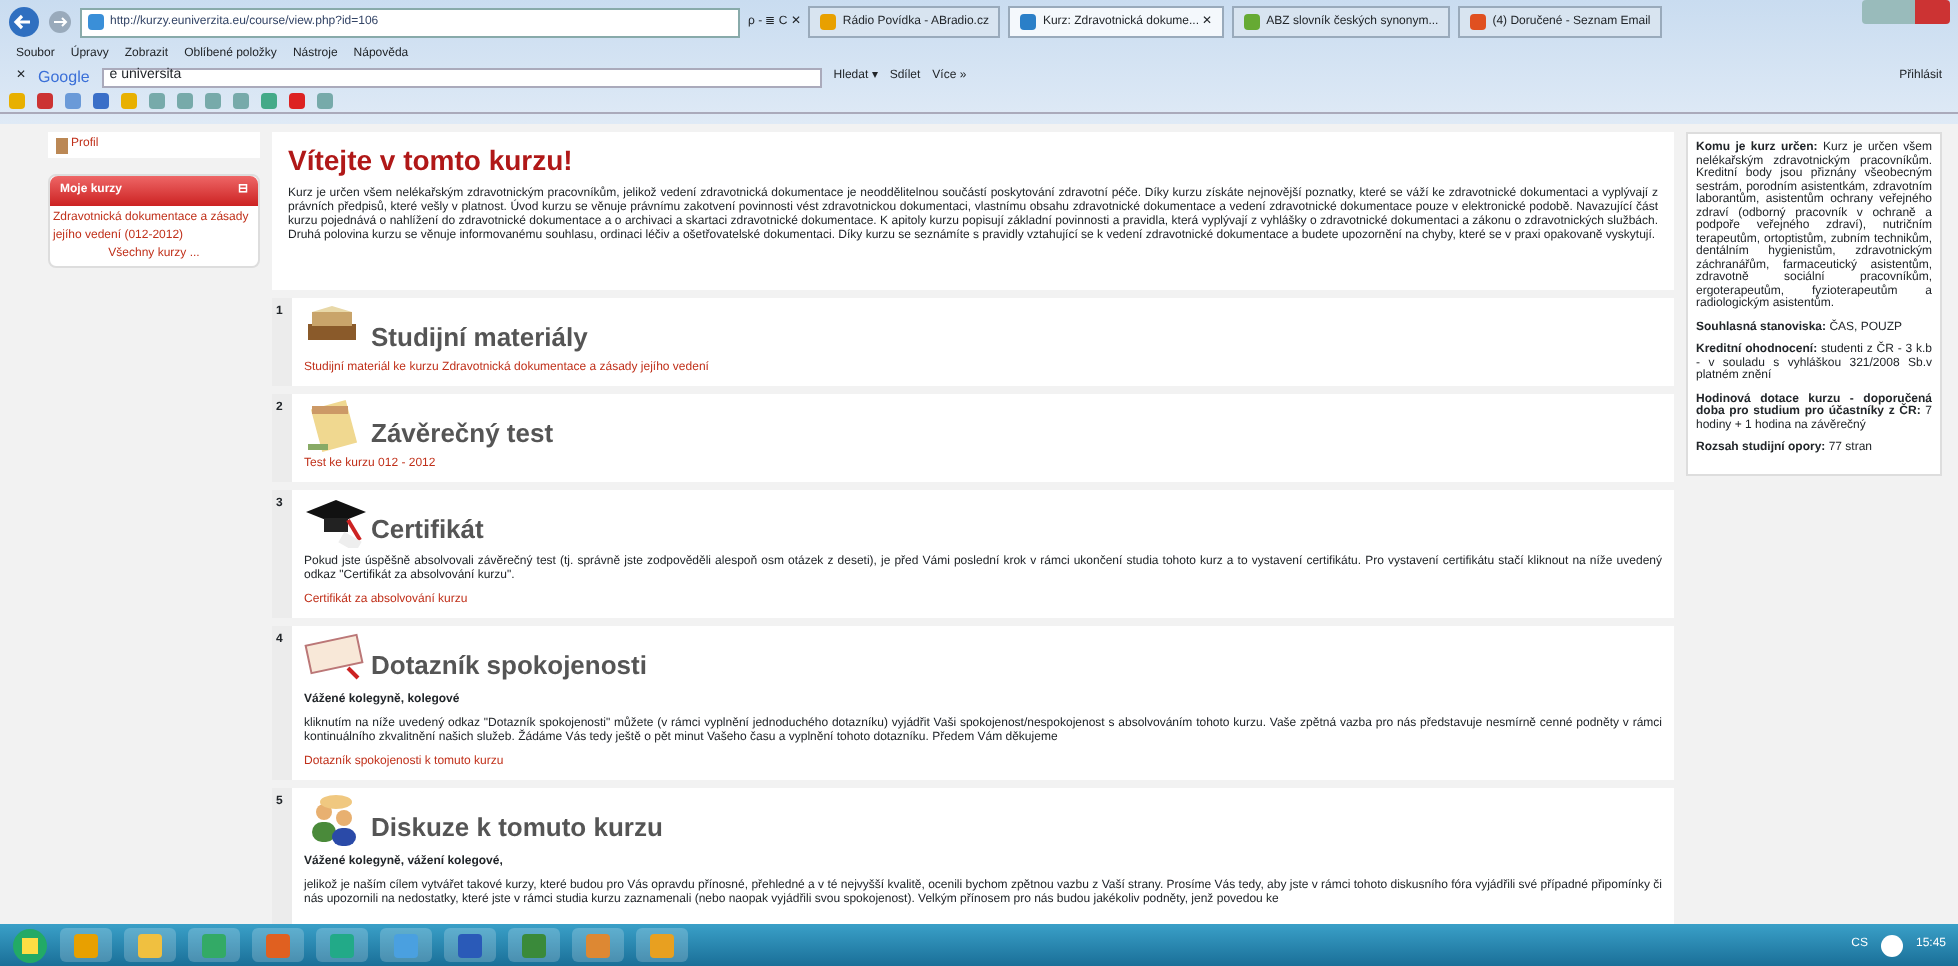  Describe the element at coordinates (431, 161) in the screenshot. I see `welcome-heading: Vítejte v tomto kurzu!` at that location.